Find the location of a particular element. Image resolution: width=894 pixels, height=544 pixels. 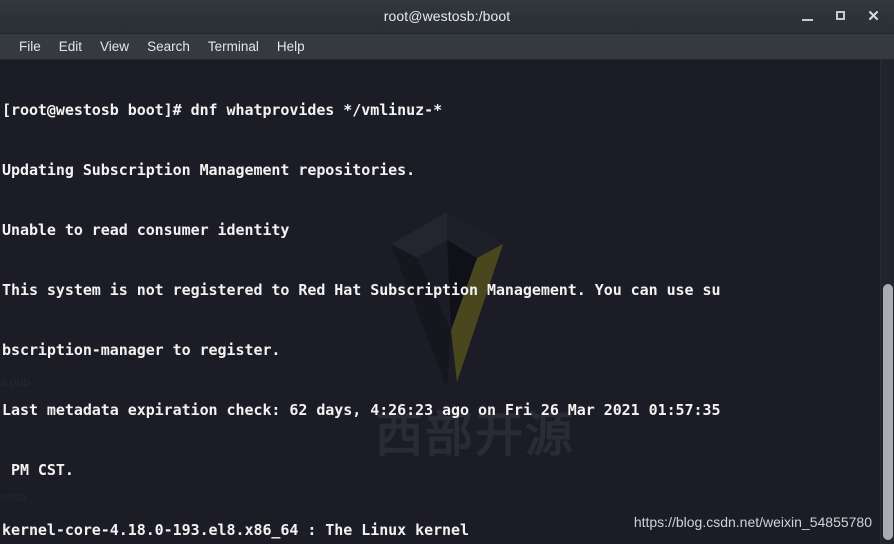

title-bar: root@westosb:/boot ✕ is located at coordinates (447, 17).